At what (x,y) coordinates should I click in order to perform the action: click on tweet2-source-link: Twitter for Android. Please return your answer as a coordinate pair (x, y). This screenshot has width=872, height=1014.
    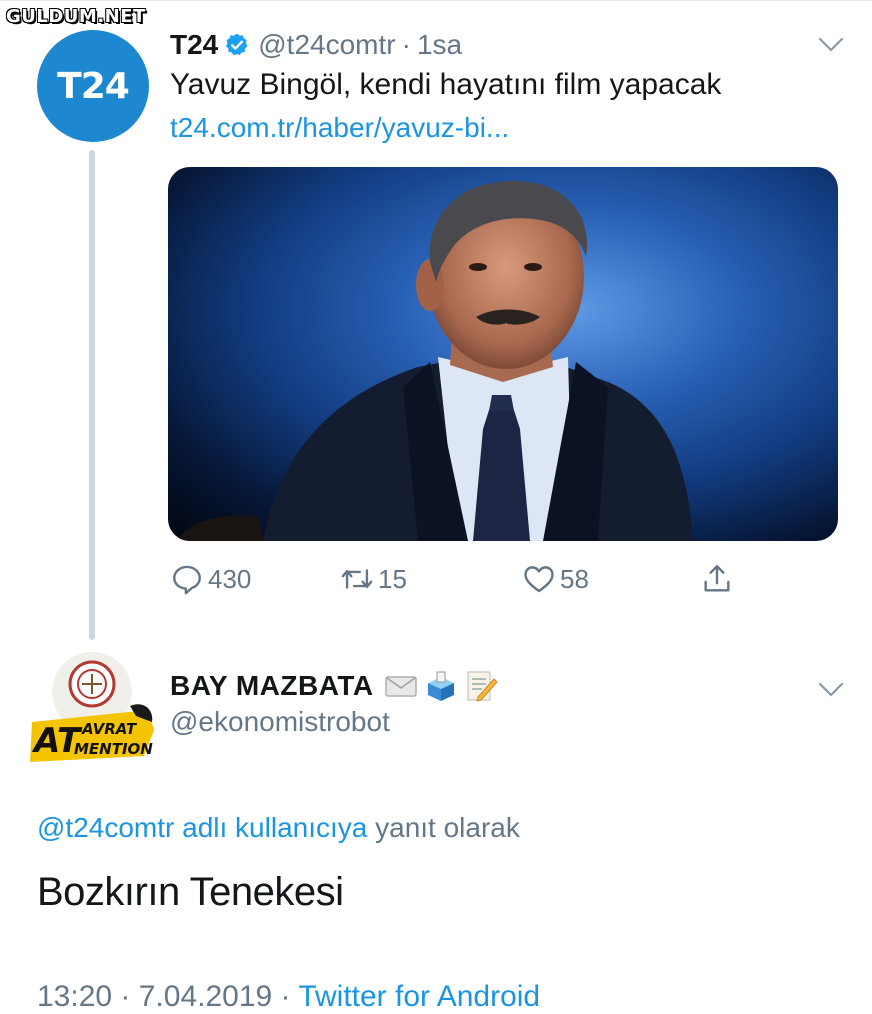
    Looking at the image, I should click on (419, 996).